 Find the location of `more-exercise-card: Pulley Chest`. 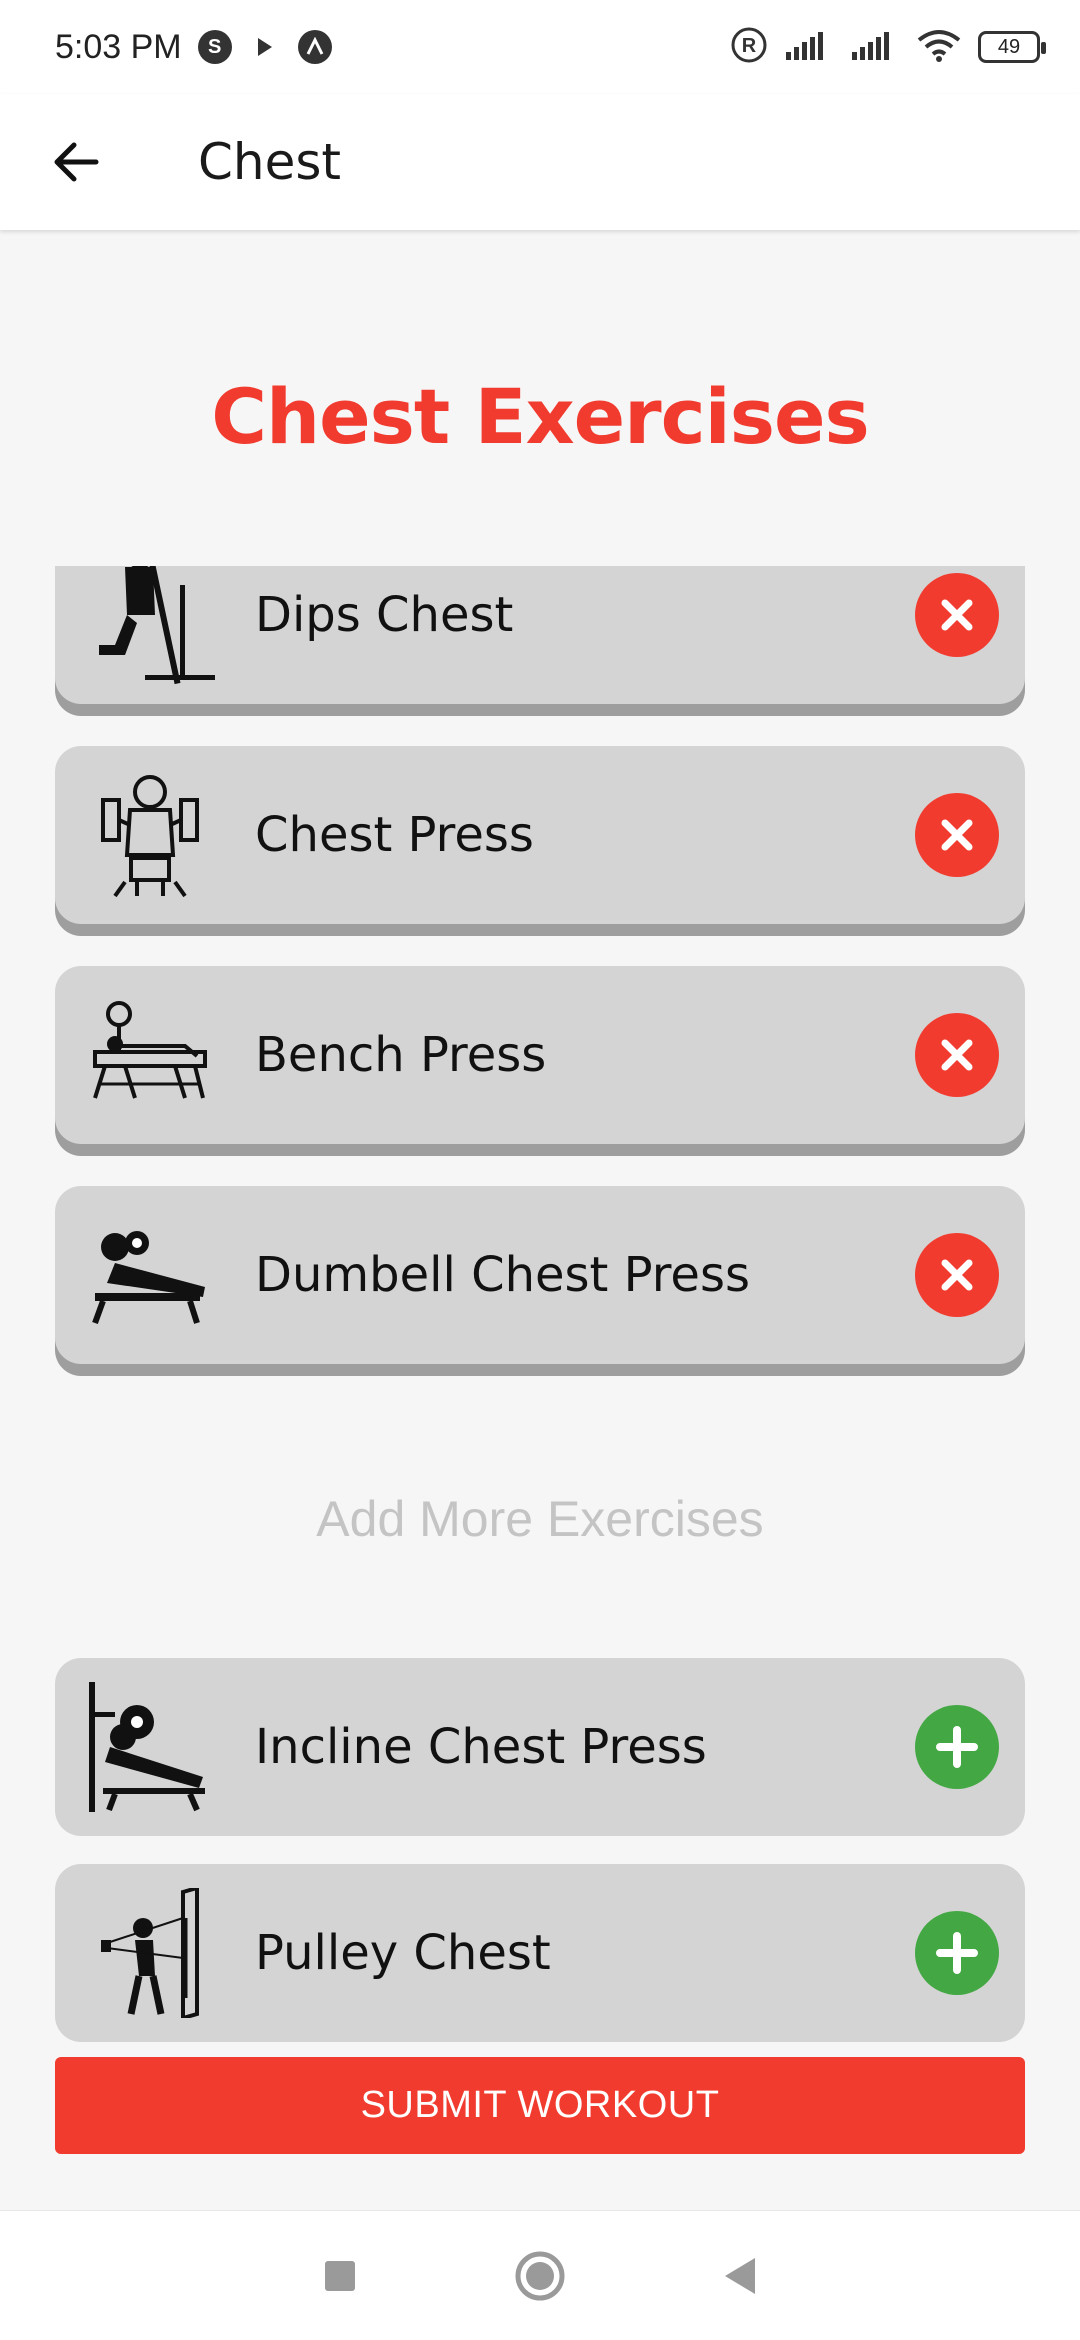

more-exercise-card: Pulley Chest is located at coordinates (540, 1953).